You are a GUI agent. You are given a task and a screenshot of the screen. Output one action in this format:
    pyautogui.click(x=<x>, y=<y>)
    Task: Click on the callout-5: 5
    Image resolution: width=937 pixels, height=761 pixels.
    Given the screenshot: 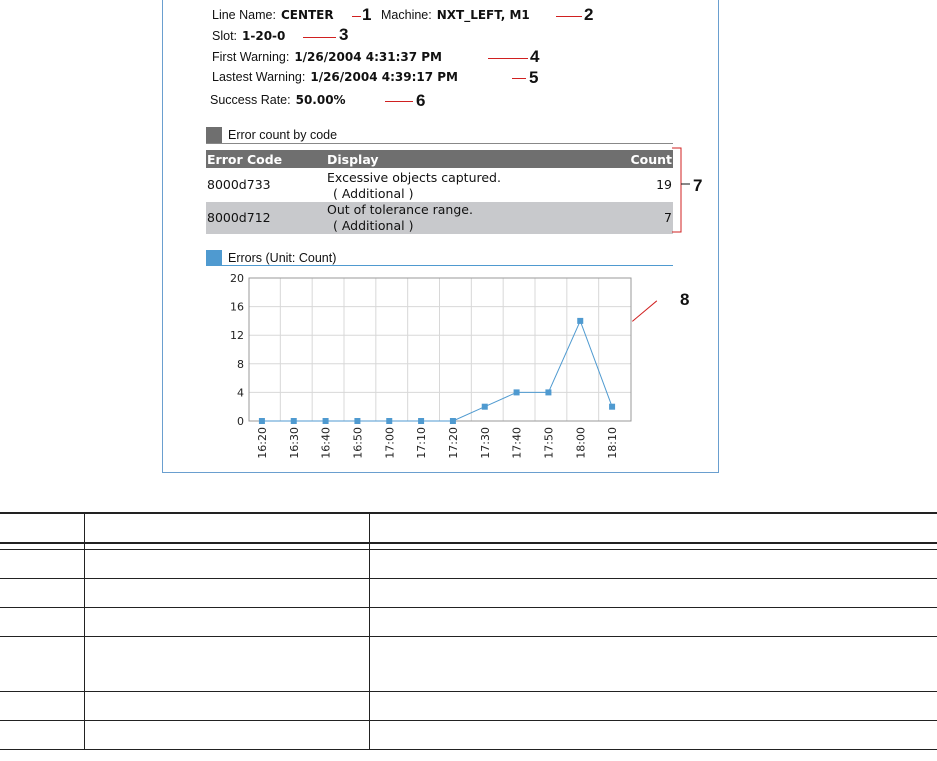 What is the action you would take?
    pyautogui.click(x=534, y=77)
    